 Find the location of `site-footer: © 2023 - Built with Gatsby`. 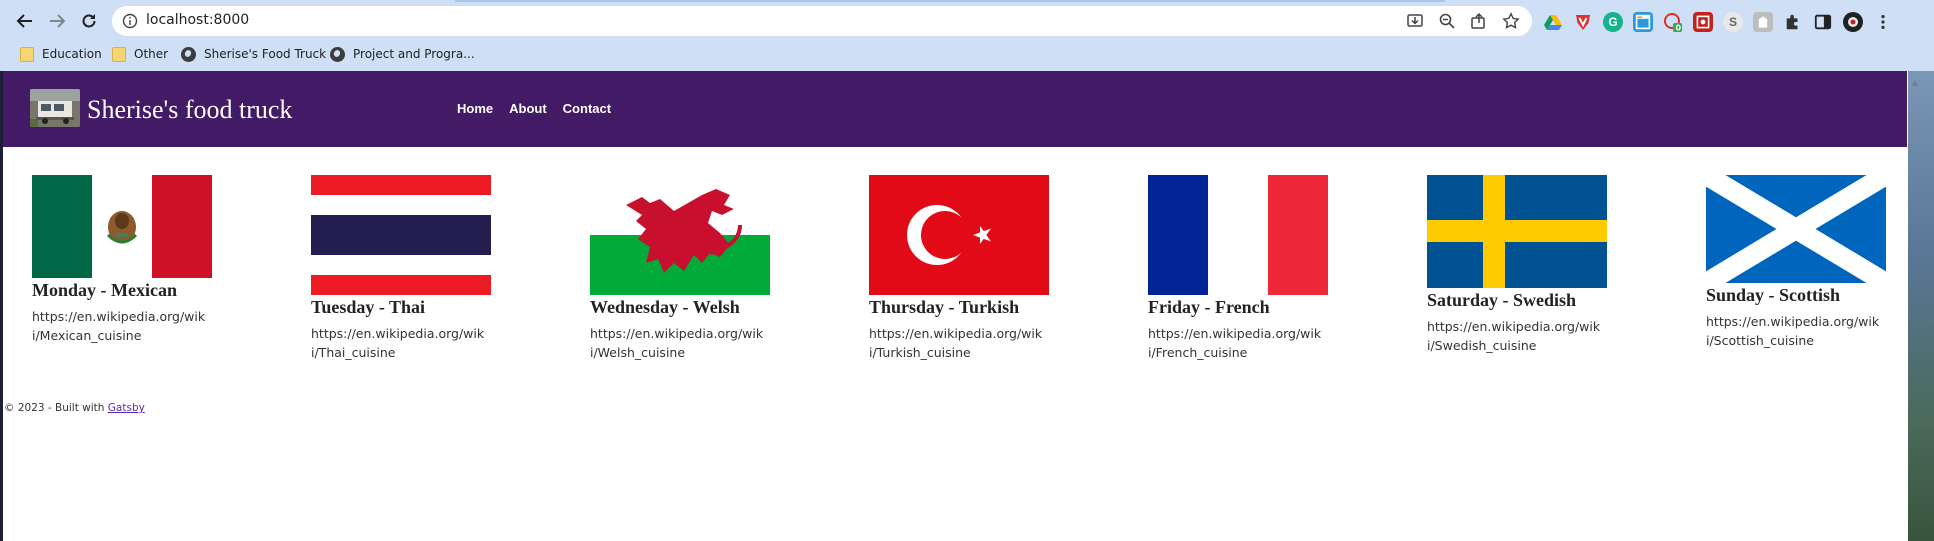

site-footer: © 2023 - Built with Gatsby is located at coordinates (74, 408).